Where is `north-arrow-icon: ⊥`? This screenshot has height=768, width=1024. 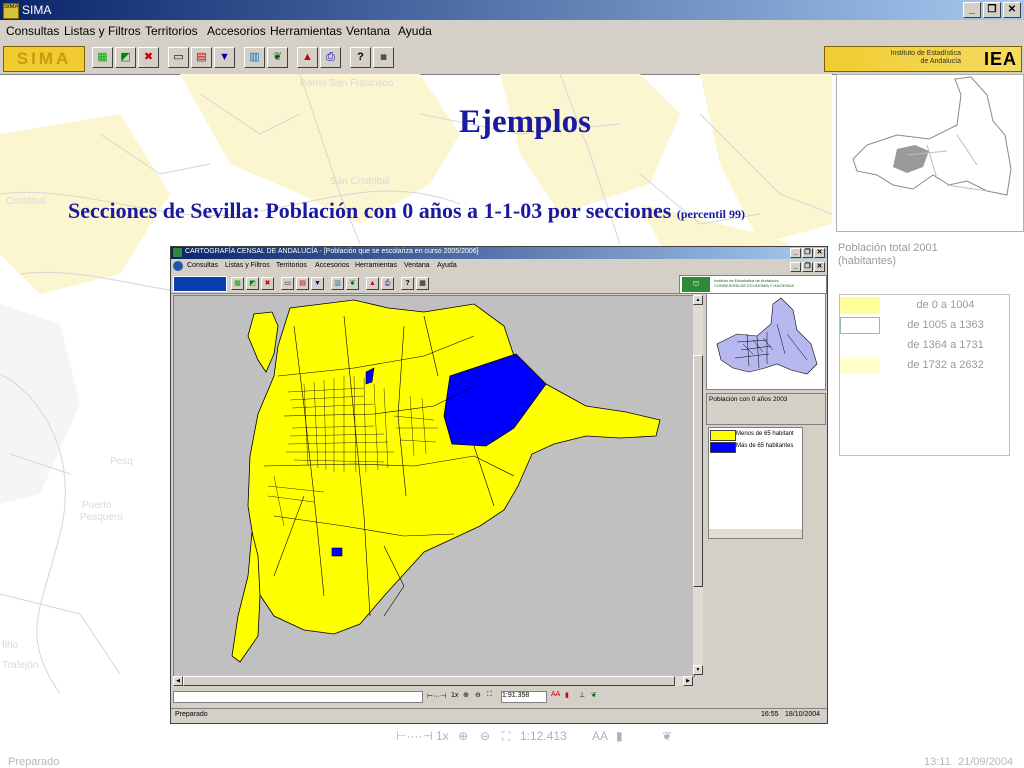 north-arrow-icon: ⊥ is located at coordinates (582, 695).